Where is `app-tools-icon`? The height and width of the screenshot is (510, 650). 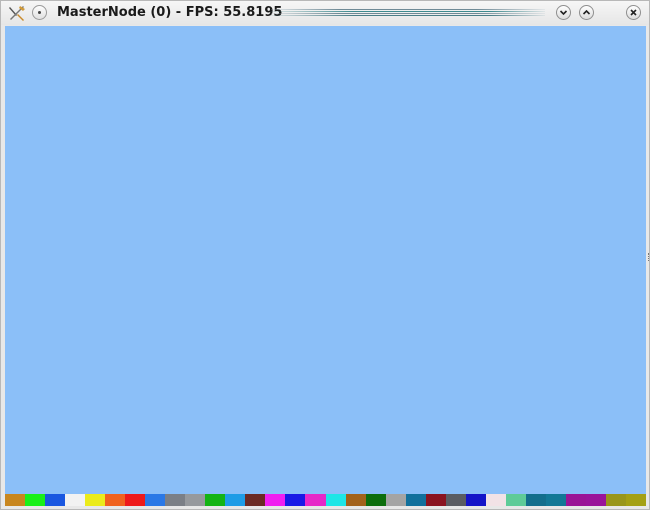
app-tools-icon is located at coordinates (17, 13).